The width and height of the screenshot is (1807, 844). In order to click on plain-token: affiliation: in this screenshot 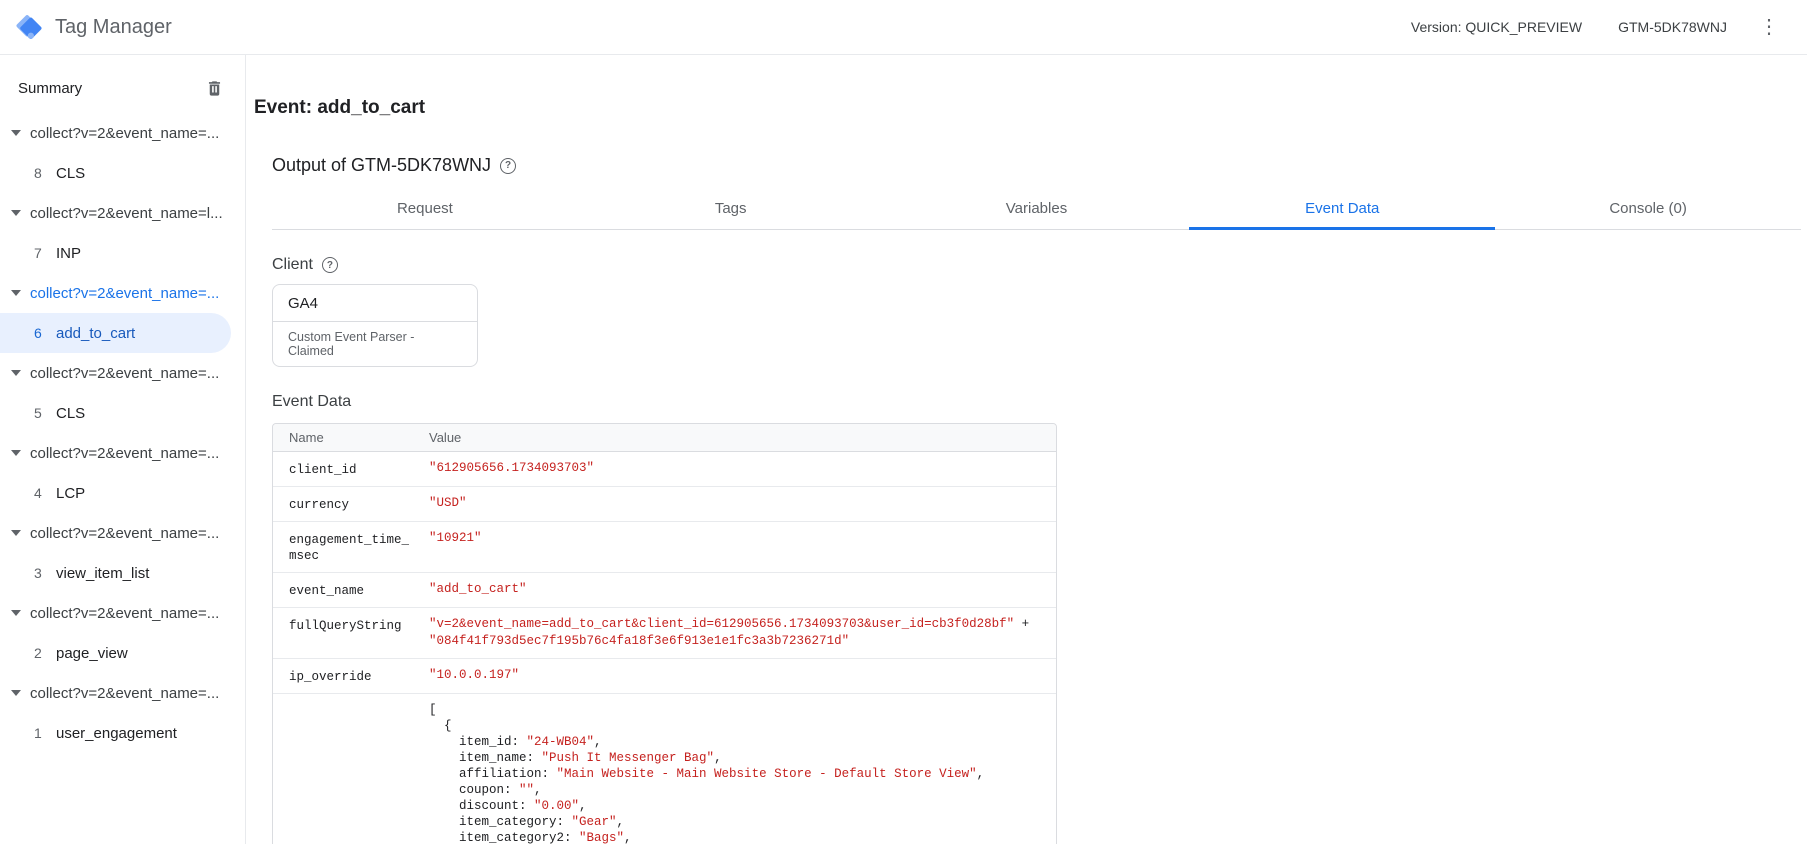, I will do `click(493, 774)`.